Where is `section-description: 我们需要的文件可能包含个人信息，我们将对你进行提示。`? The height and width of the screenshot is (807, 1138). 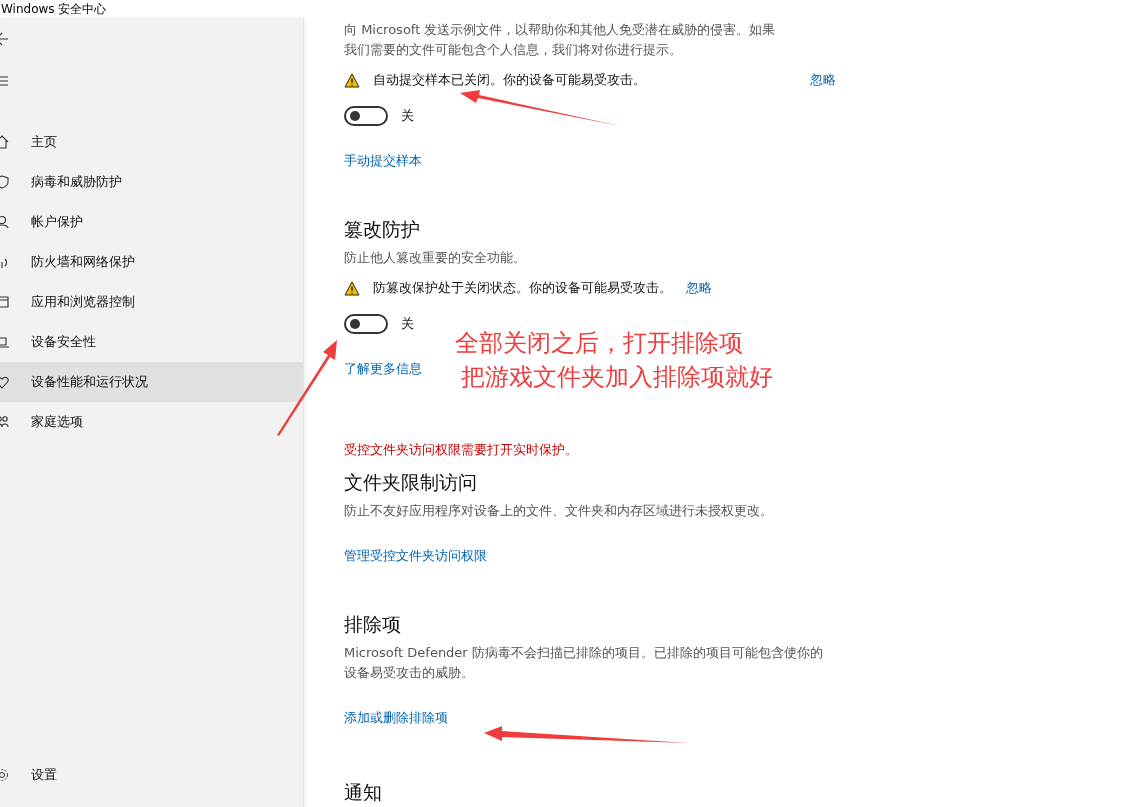
section-description: 我们需要的文件可能包含个人信息，我们将对你进行提示。 is located at coordinates (513, 50).